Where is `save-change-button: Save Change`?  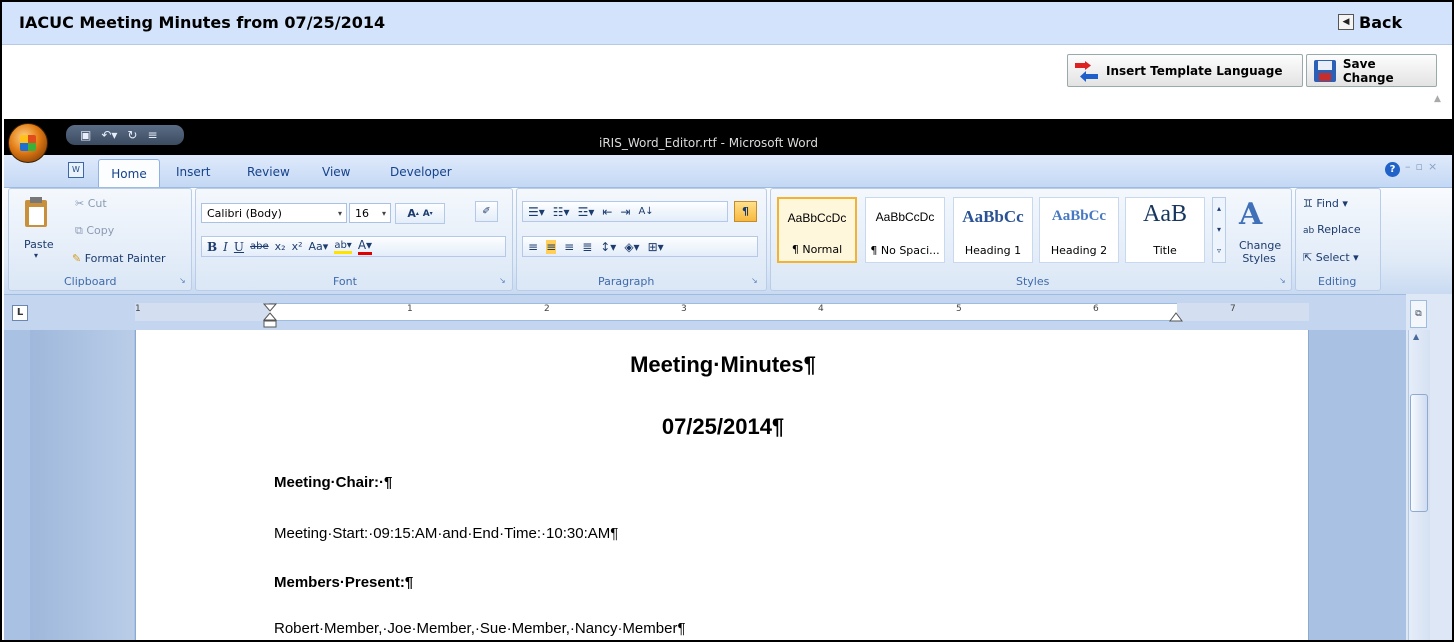
save-change-button: Save Change is located at coordinates (1371, 70).